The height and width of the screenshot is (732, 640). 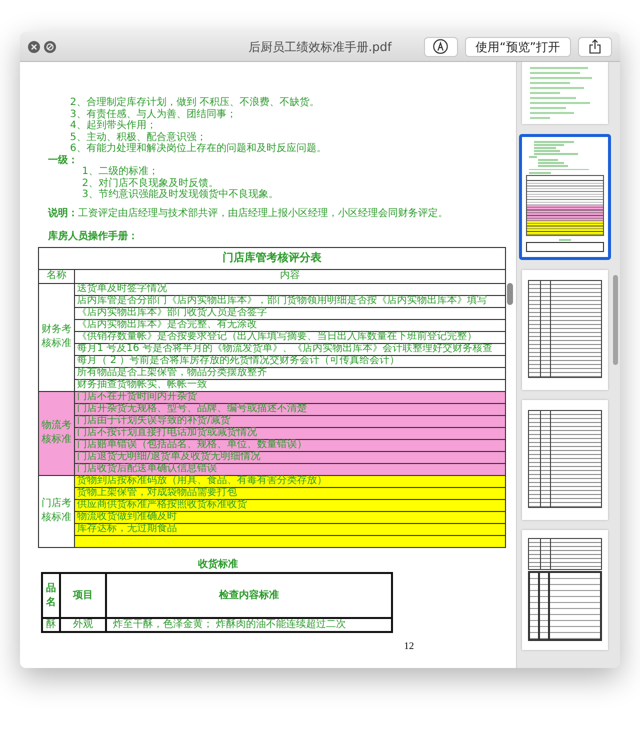 What do you see at coordinates (517, 46) in the screenshot?
I see `open-with-preview-button: 使用“预览”打开` at bounding box center [517, 46].